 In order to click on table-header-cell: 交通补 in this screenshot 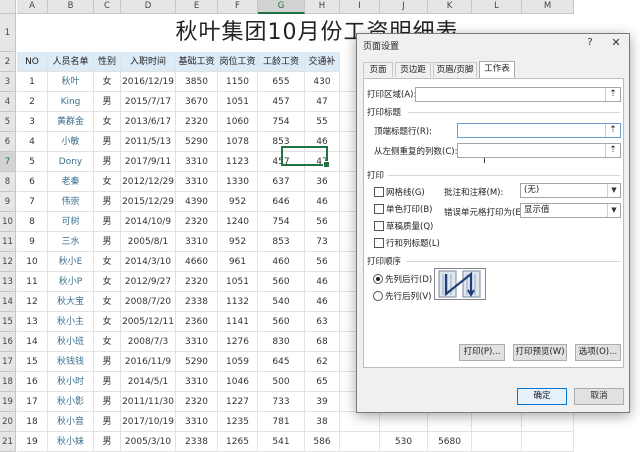, I will do `click(322, 62)`.